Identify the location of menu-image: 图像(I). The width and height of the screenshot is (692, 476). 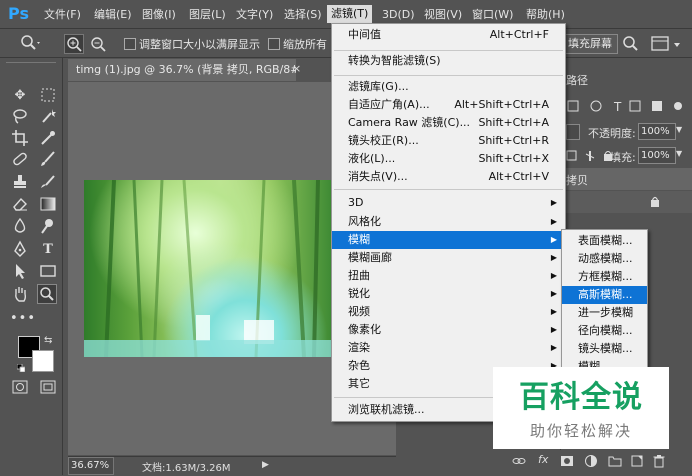
(159, 15).